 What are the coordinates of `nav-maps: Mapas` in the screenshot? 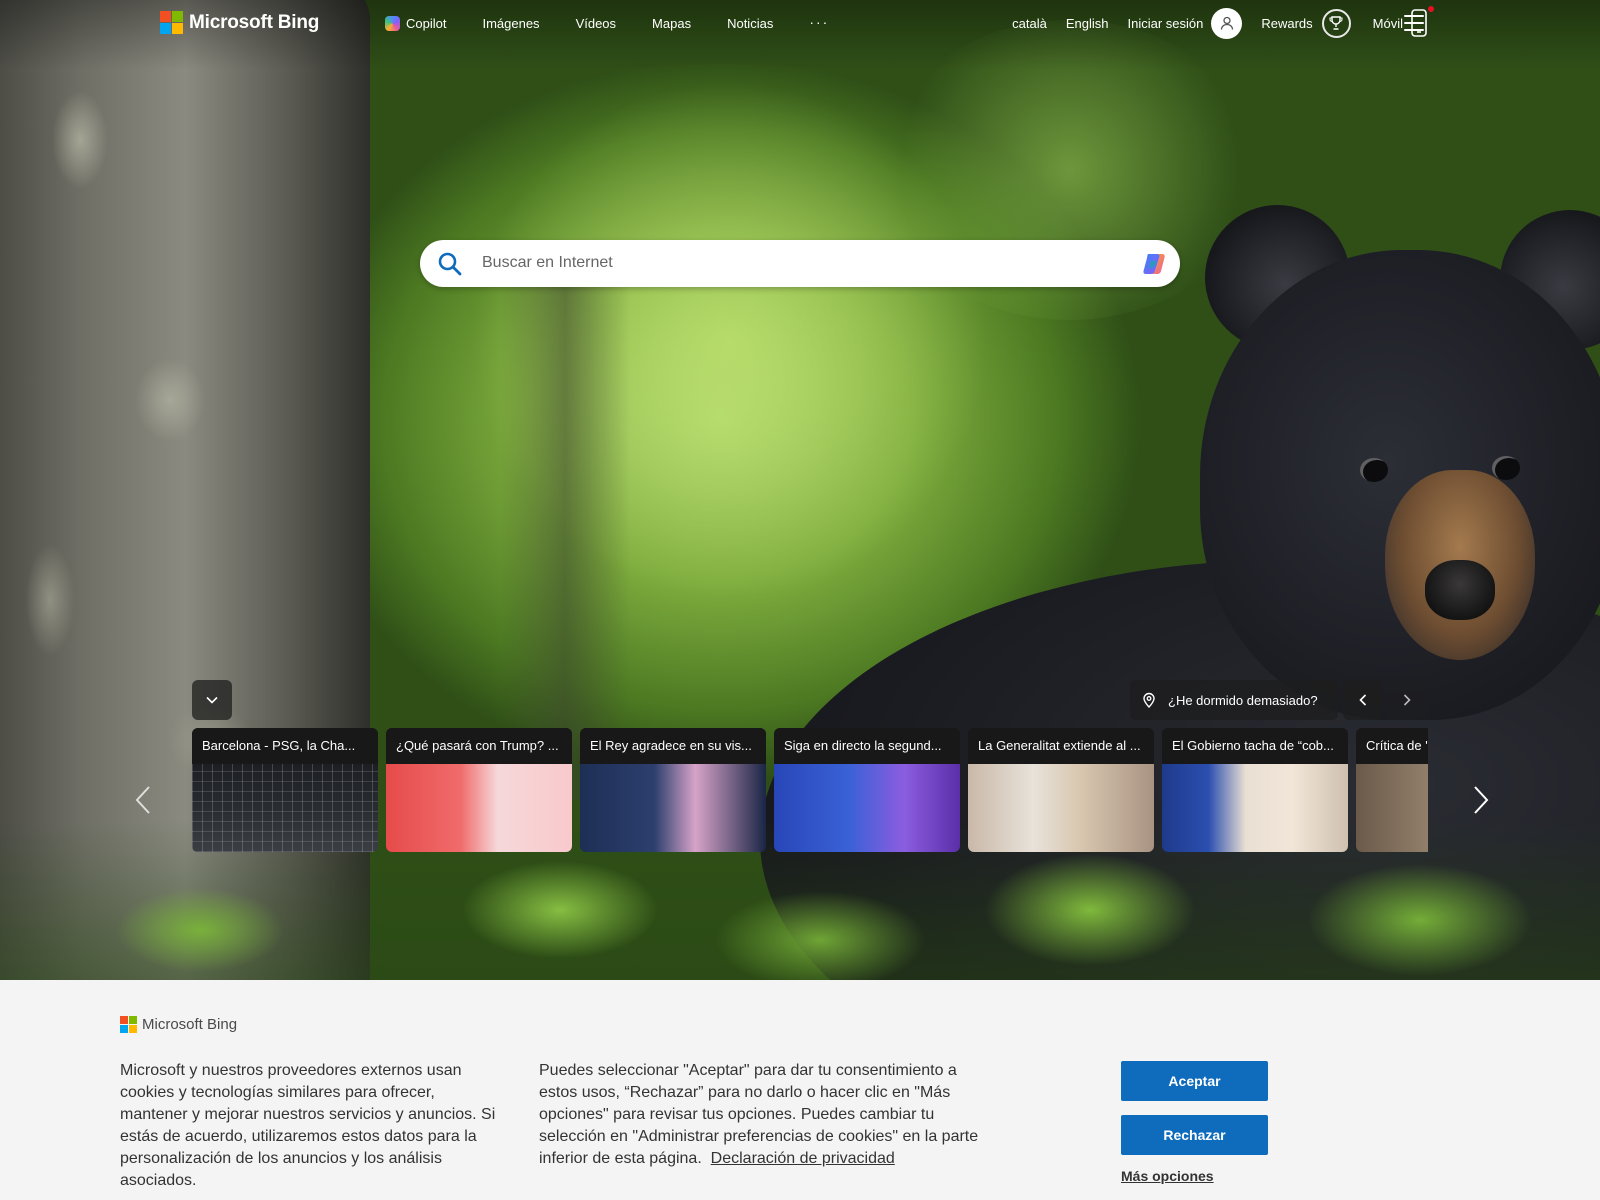 It's located at (671, 23).